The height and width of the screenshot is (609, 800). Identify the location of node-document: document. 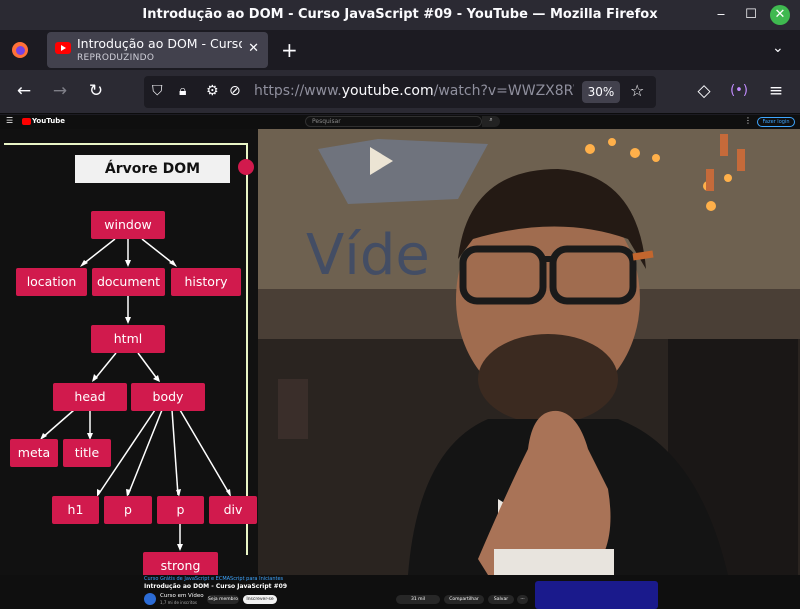
(128, 282).